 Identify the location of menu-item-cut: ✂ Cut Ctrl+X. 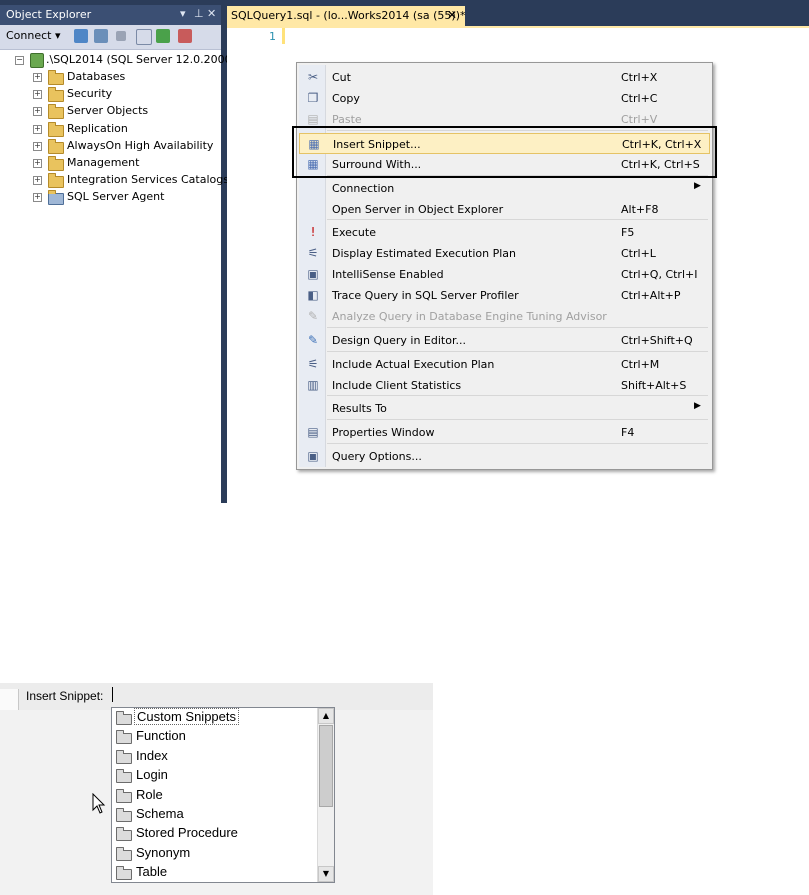
(504, 77).